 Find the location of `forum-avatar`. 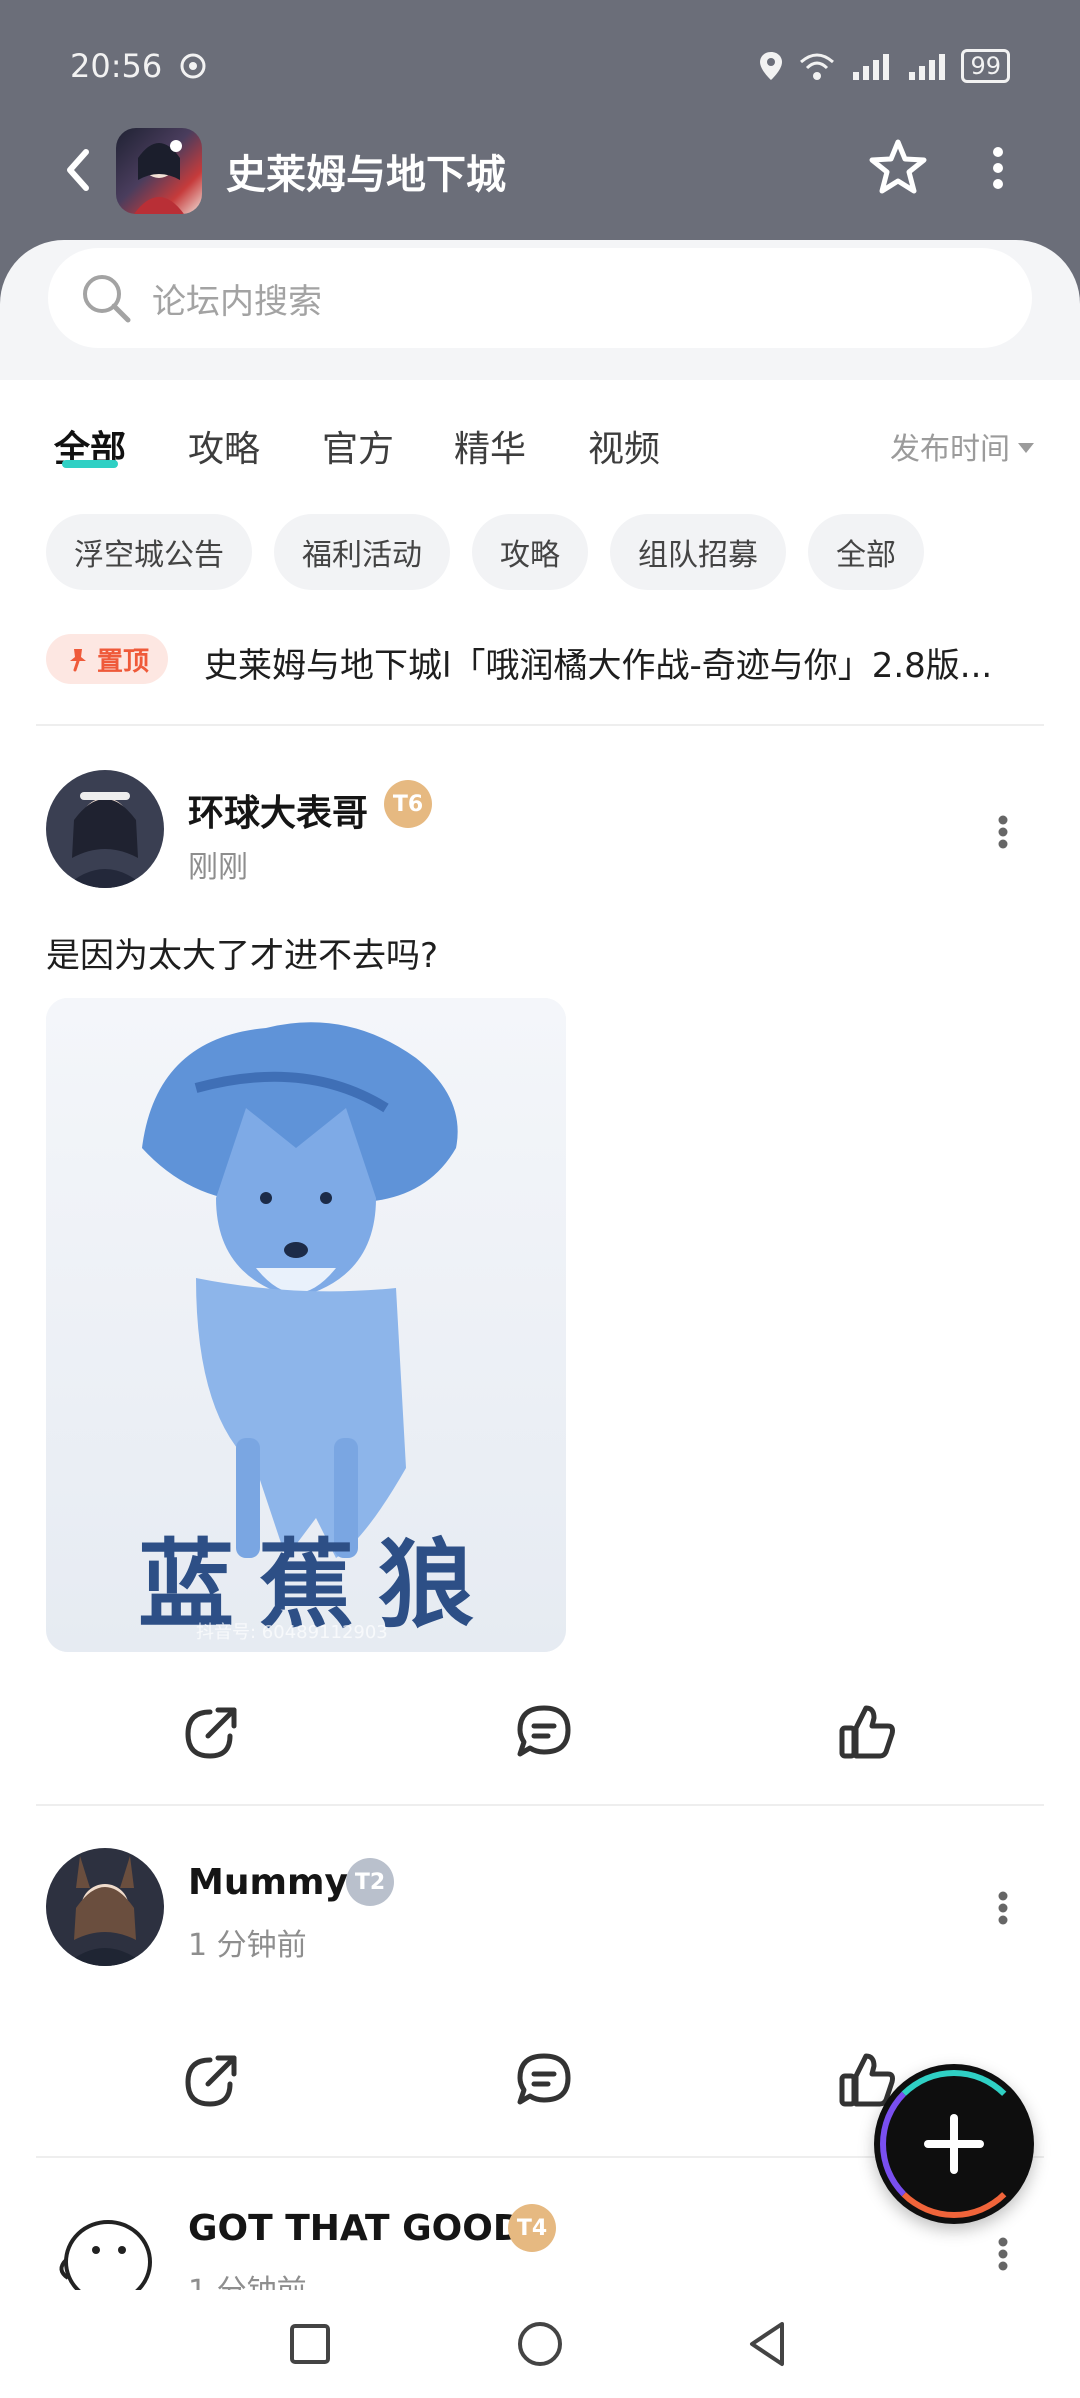

forum-avatar is located at coordinates (159, 171).